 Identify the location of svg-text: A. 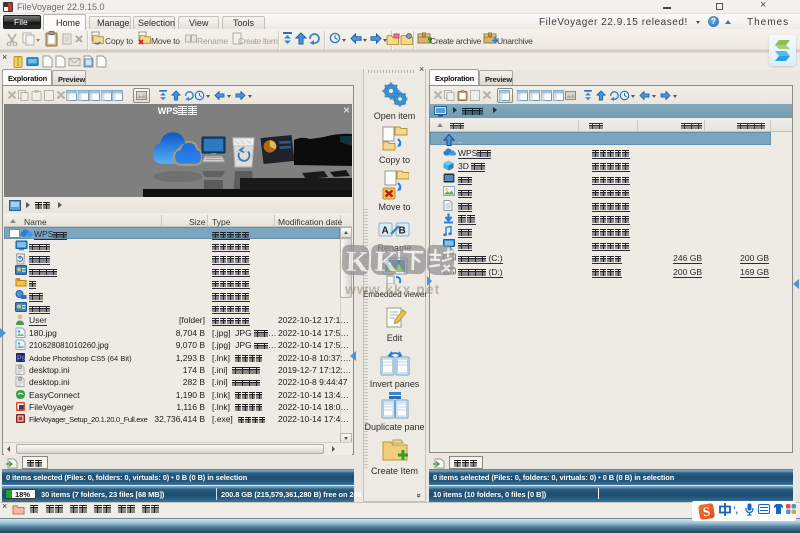
(385, 231).